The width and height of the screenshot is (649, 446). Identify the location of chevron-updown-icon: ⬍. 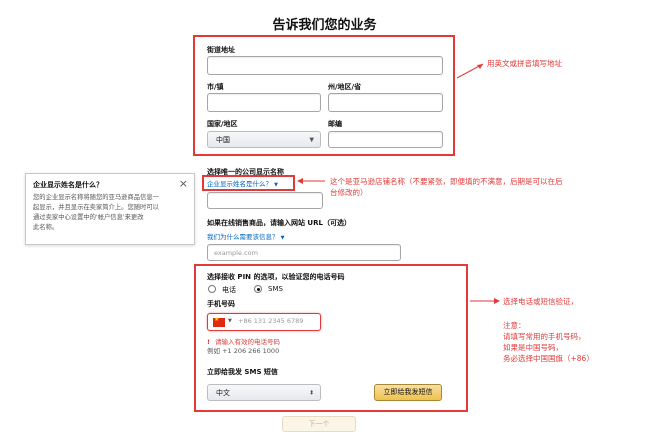
(311, 392).